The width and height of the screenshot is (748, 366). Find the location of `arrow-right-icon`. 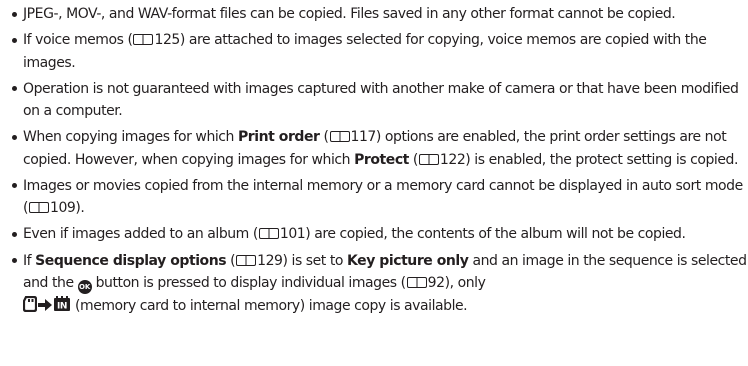

arrow-right-icon is located at coordinates (45, 307).